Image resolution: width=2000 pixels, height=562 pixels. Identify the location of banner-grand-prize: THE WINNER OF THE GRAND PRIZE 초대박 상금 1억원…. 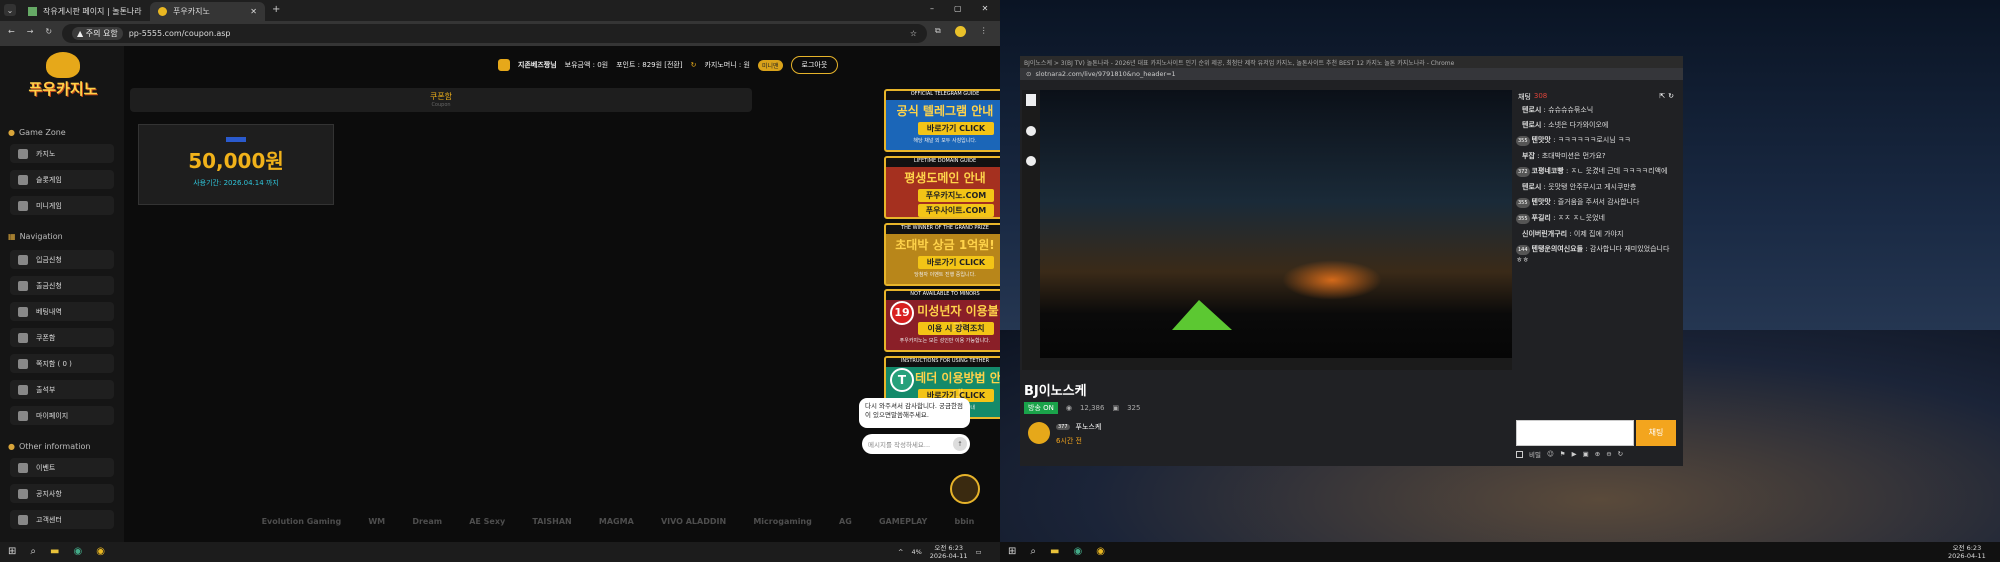
(945, 254).